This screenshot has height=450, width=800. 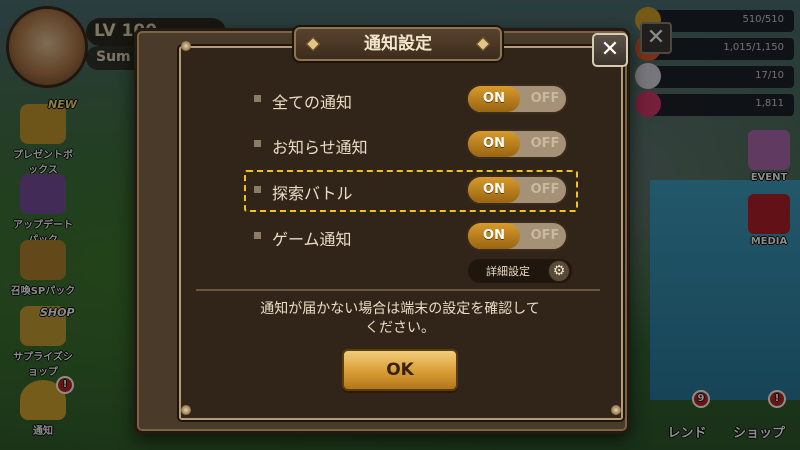 I want to click on setting-row-all: 全ての通知 ON OFF, so click(x=410, y=100).